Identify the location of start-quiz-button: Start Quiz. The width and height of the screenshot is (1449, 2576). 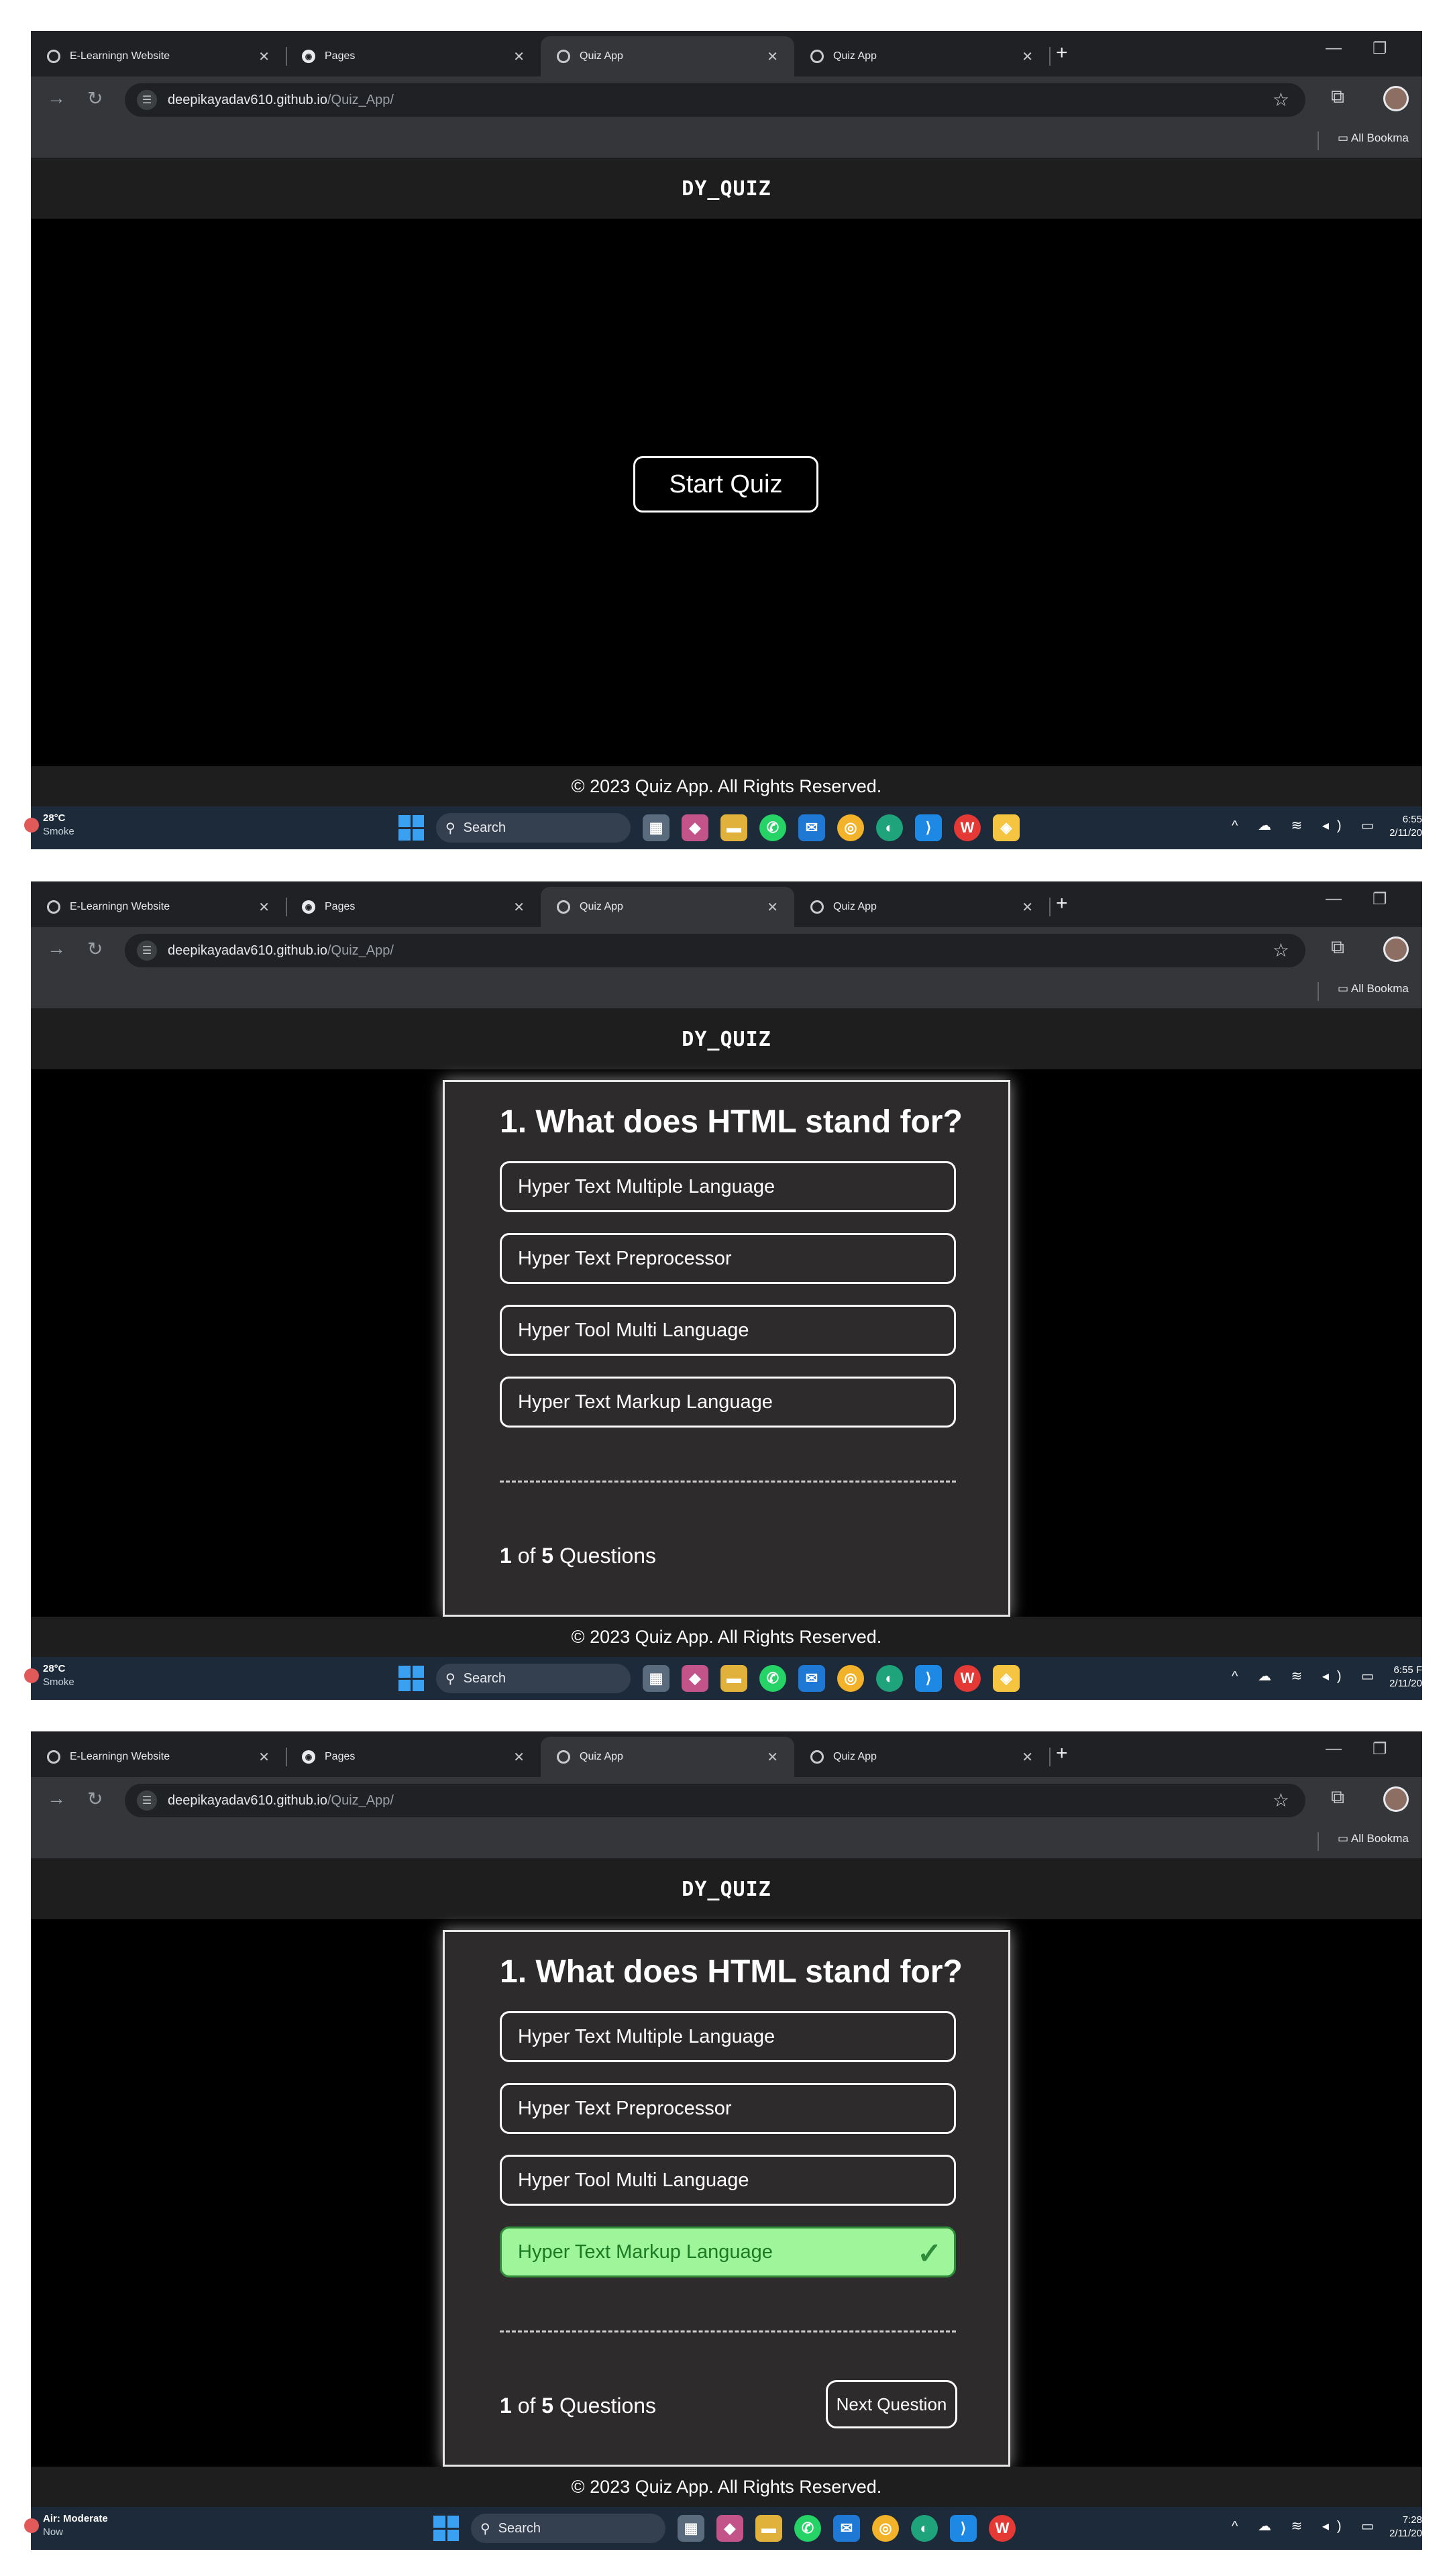
(725, 484).